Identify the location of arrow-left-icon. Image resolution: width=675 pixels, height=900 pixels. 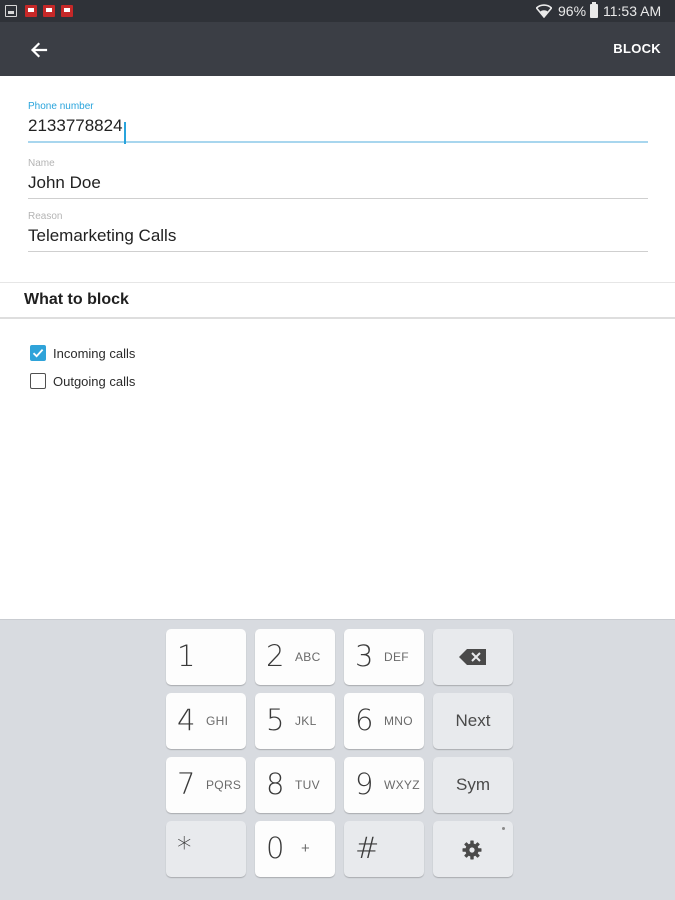
(39, 50).